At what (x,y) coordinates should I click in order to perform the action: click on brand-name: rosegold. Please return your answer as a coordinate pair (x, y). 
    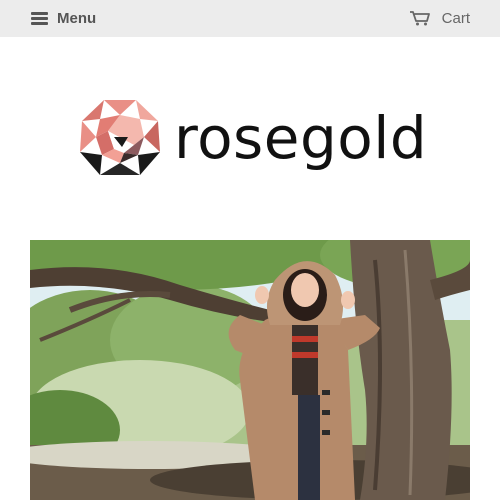
    Looking at the image, I should click on (301, 138).